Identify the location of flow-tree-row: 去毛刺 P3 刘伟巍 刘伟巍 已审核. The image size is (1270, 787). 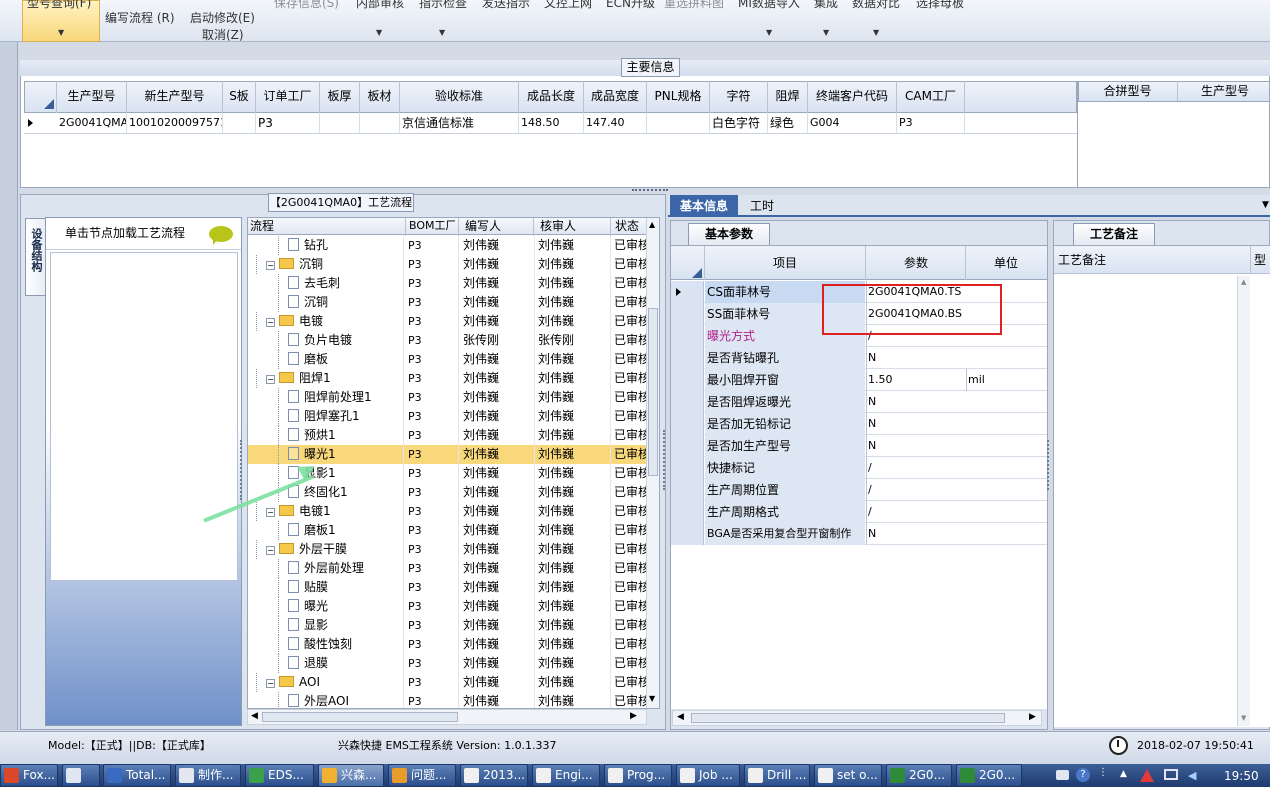
(448, 283).